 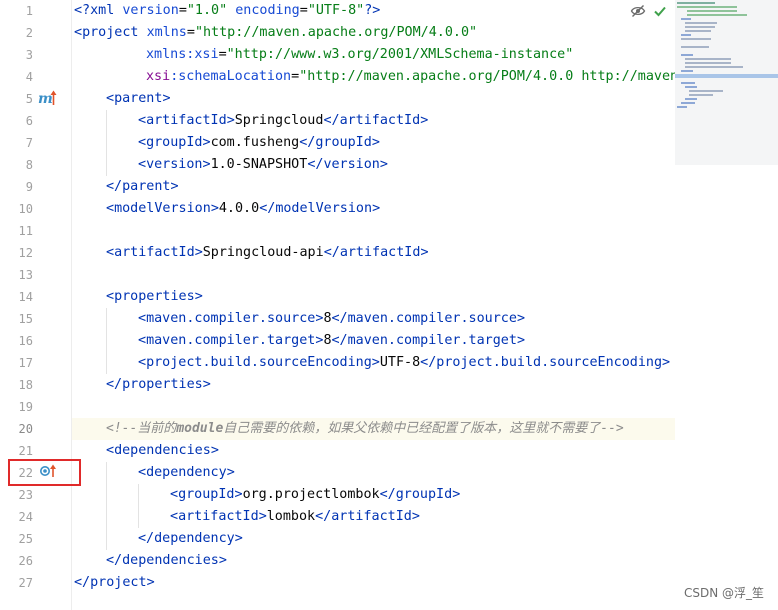 What do you see at coordinates (295, 517) in the screenshot?
I see `code-line-24: <artifactId>lombok</artifactId>` at bounding box center [295, 517].